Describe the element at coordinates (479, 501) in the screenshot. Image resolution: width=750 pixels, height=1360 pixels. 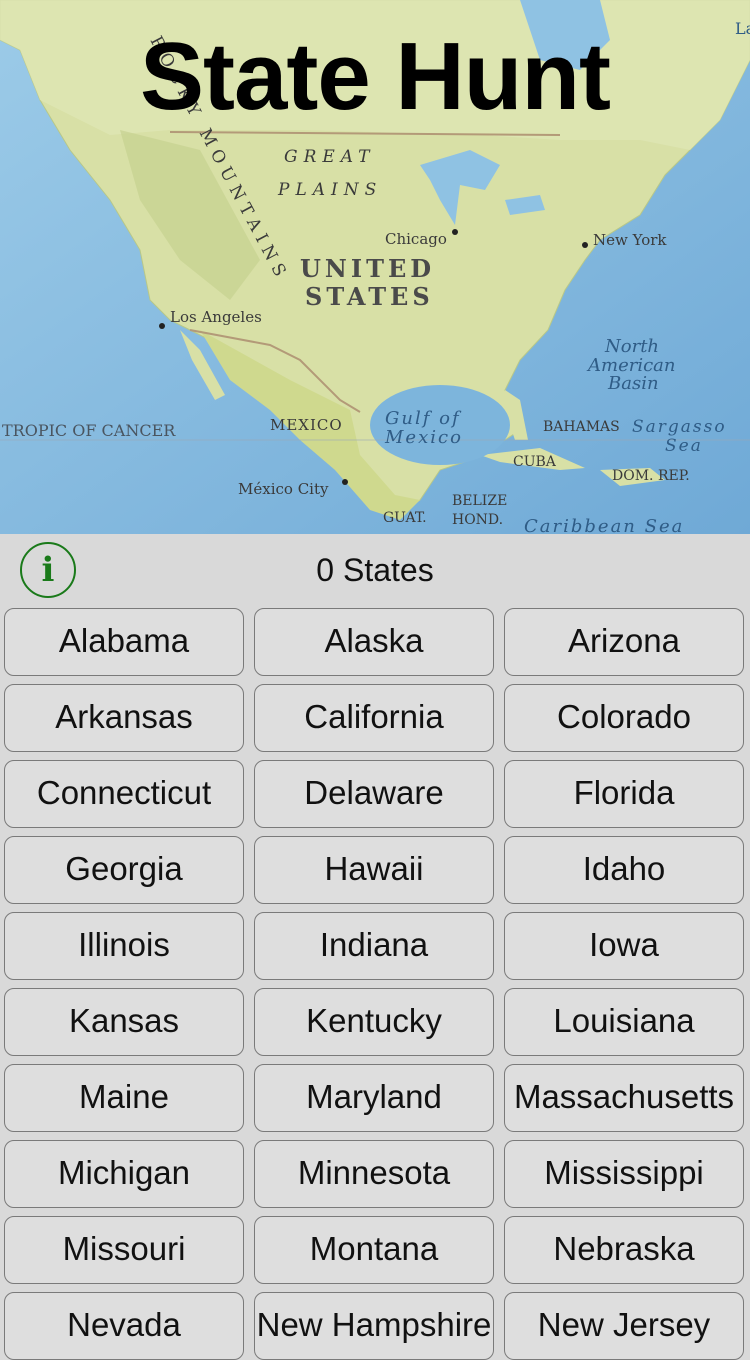
I see `label-belize: BELIZE` at that location.